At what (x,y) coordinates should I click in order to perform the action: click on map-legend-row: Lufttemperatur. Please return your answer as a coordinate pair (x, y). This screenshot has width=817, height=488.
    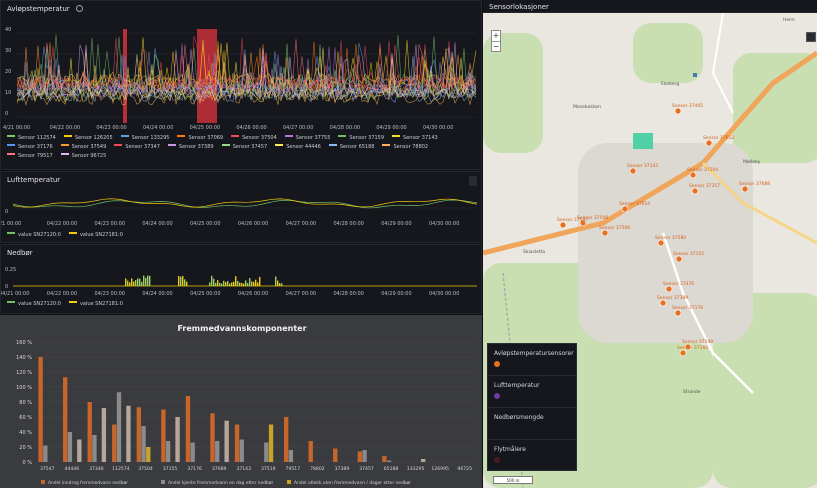
    Looking at the image, I should click on (532, 392).